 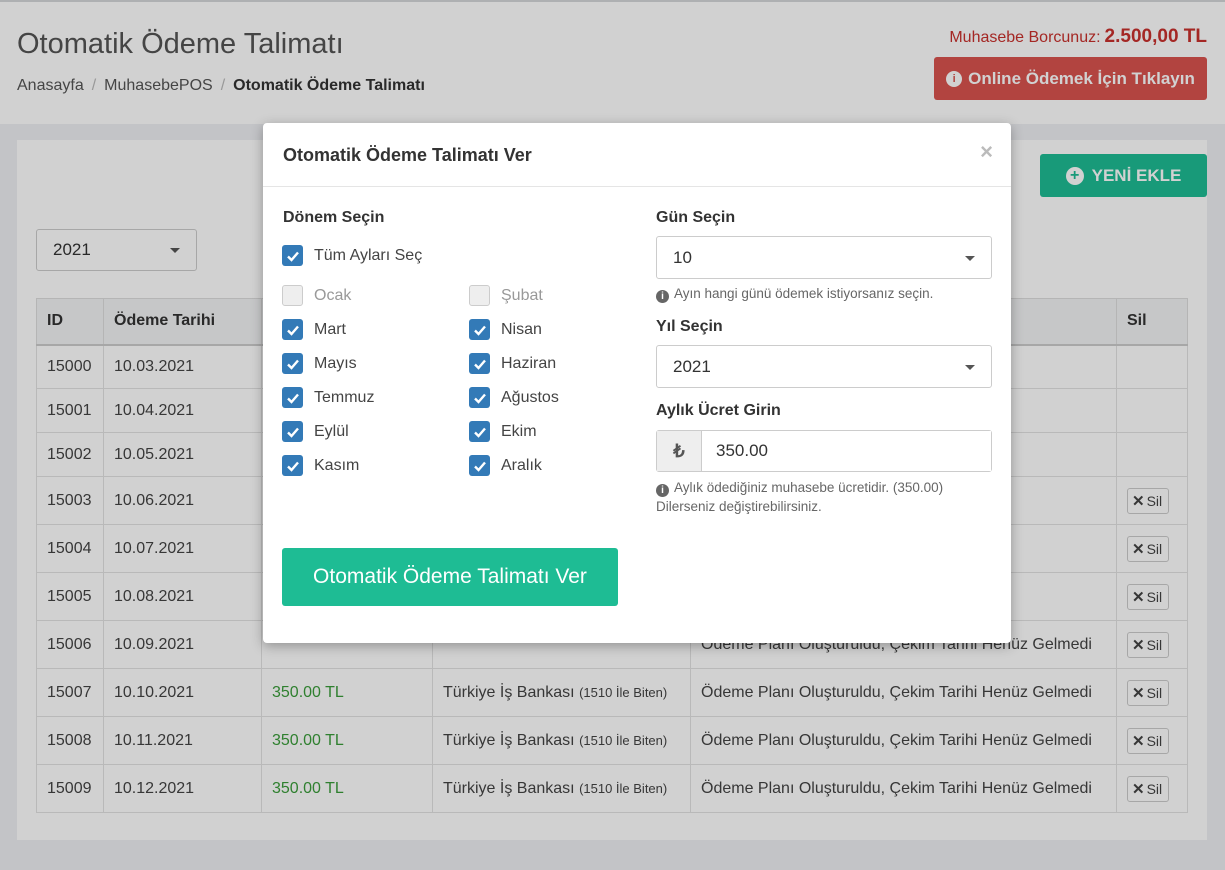 What do you see at coordinates (521, 329) in the screenshot?
I see `month-label: Nisan` at bounding box center [521, 329].